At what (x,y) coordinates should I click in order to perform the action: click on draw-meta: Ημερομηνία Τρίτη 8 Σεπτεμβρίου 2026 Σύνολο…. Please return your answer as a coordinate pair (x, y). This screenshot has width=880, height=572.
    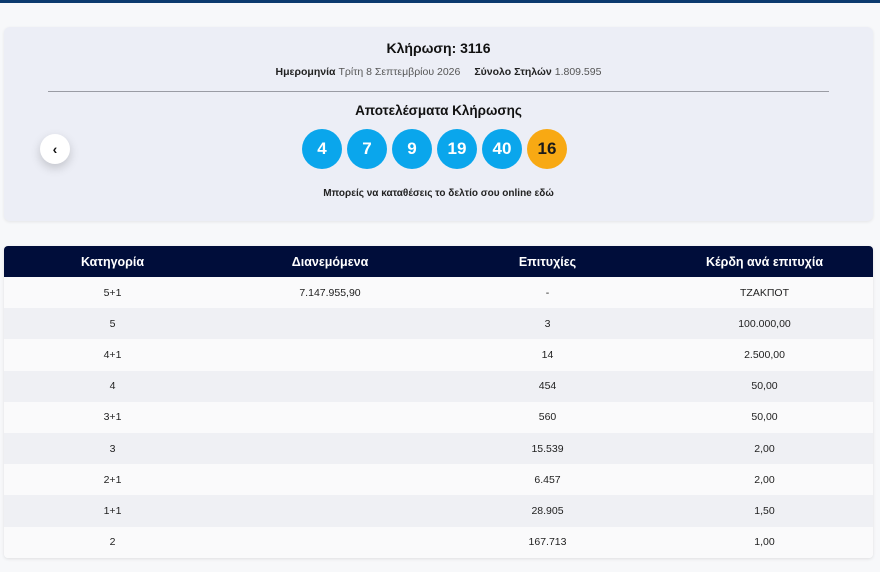
    Looking at the image, I should click on (438, 72).